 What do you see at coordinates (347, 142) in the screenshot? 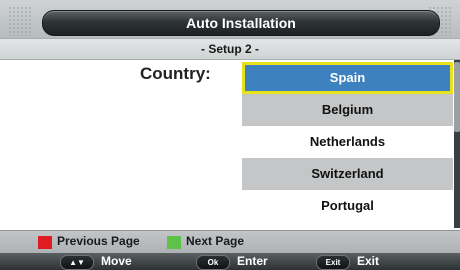
I see `country-option-netherlands: Netherlands` at bounding box center [347, 142].